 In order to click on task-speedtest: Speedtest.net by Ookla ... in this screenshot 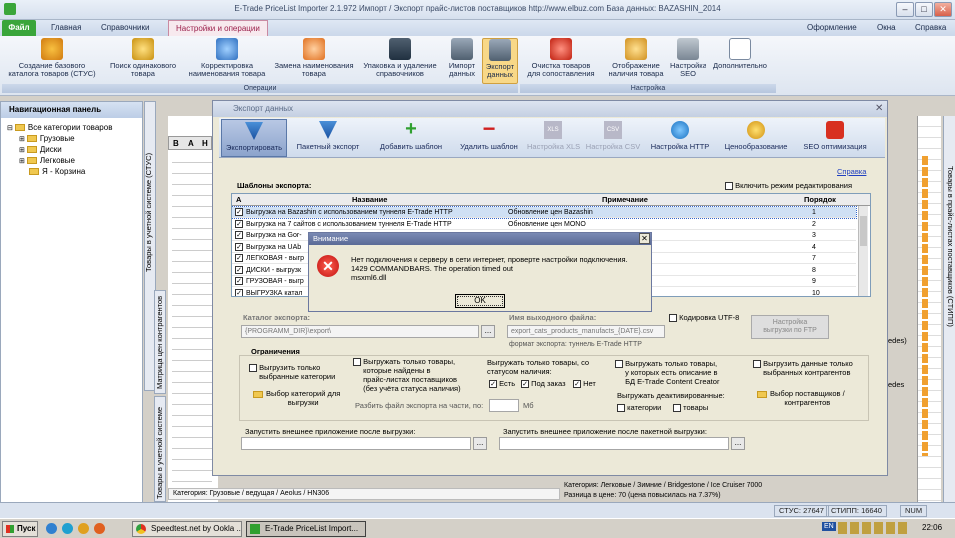, I will do `click(187, 529)`.